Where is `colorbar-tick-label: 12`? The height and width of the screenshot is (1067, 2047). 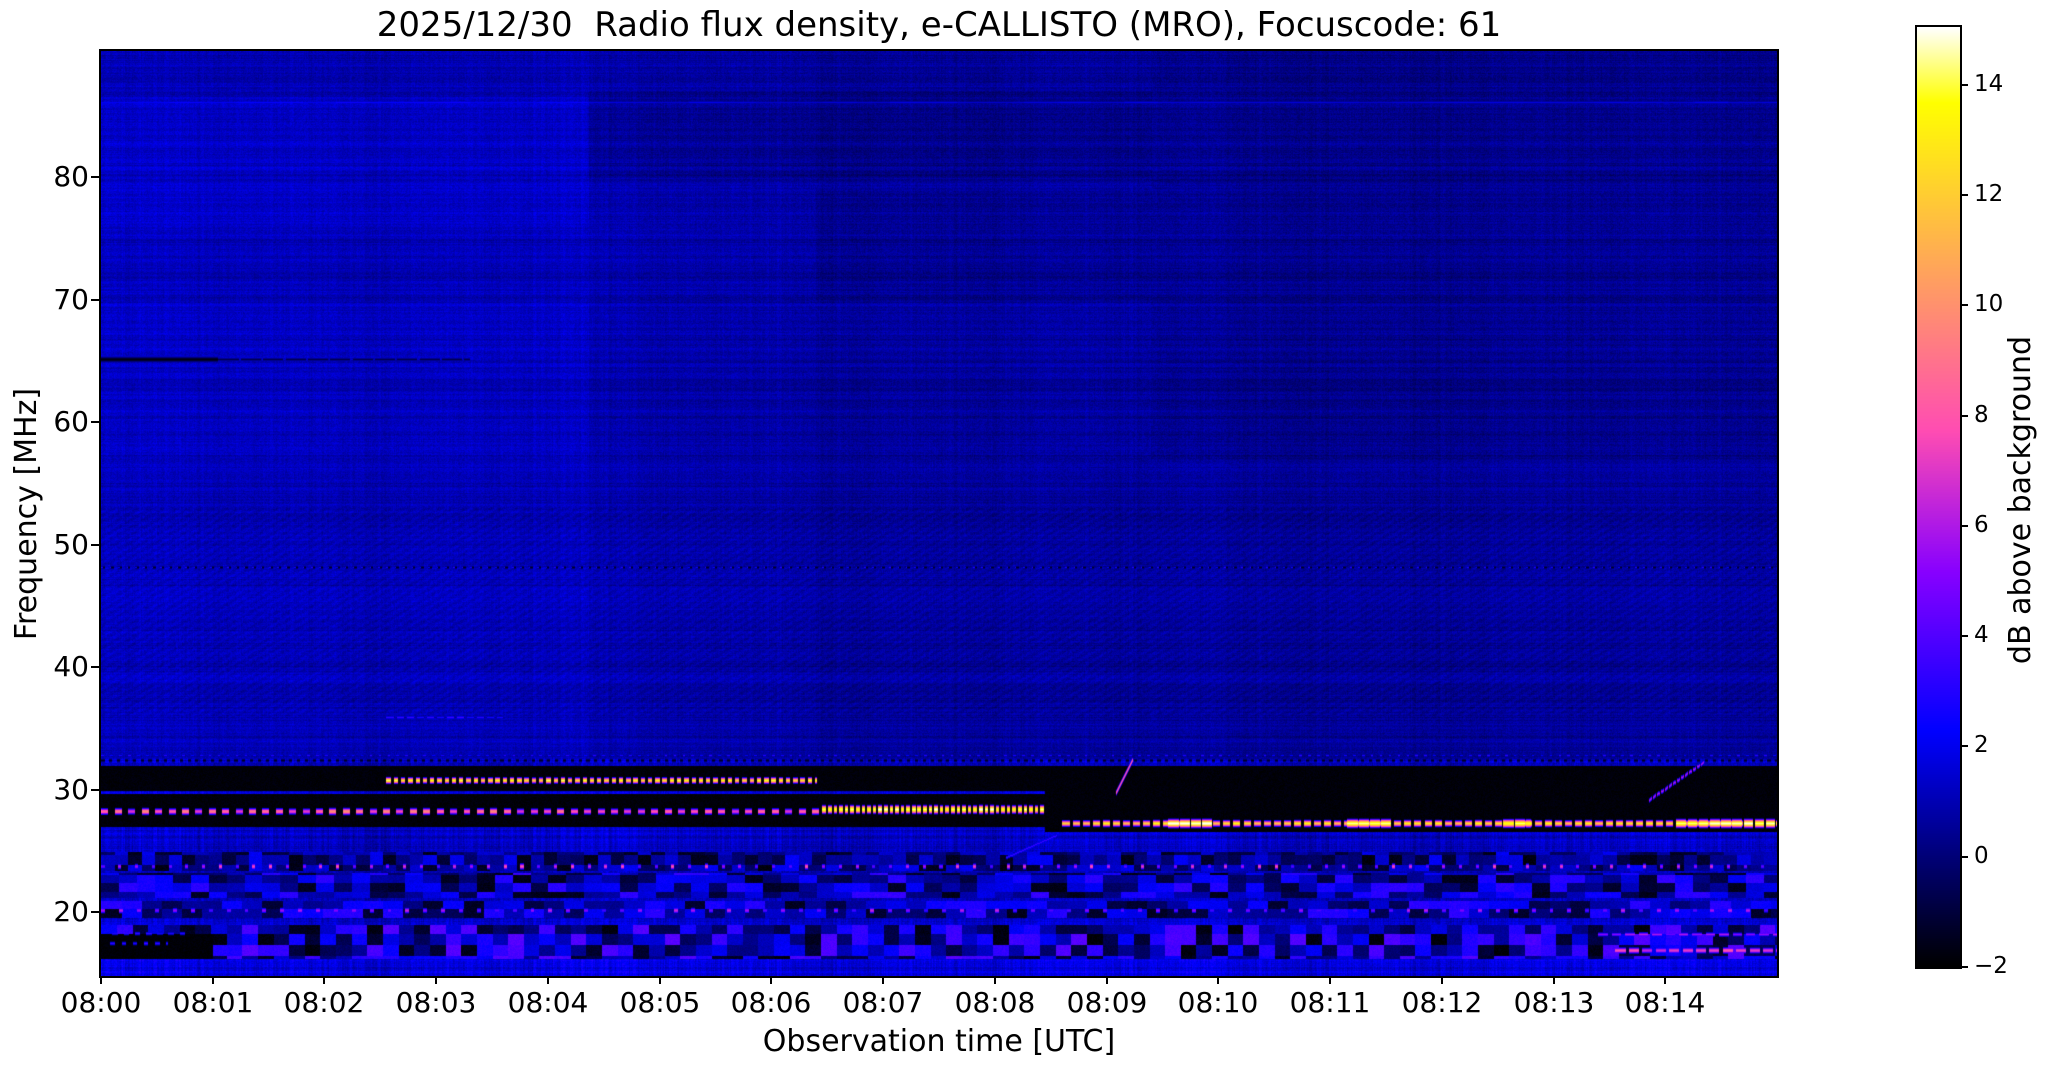
colorbar-tick-label: 12 is located at coordinates (1989, 194).